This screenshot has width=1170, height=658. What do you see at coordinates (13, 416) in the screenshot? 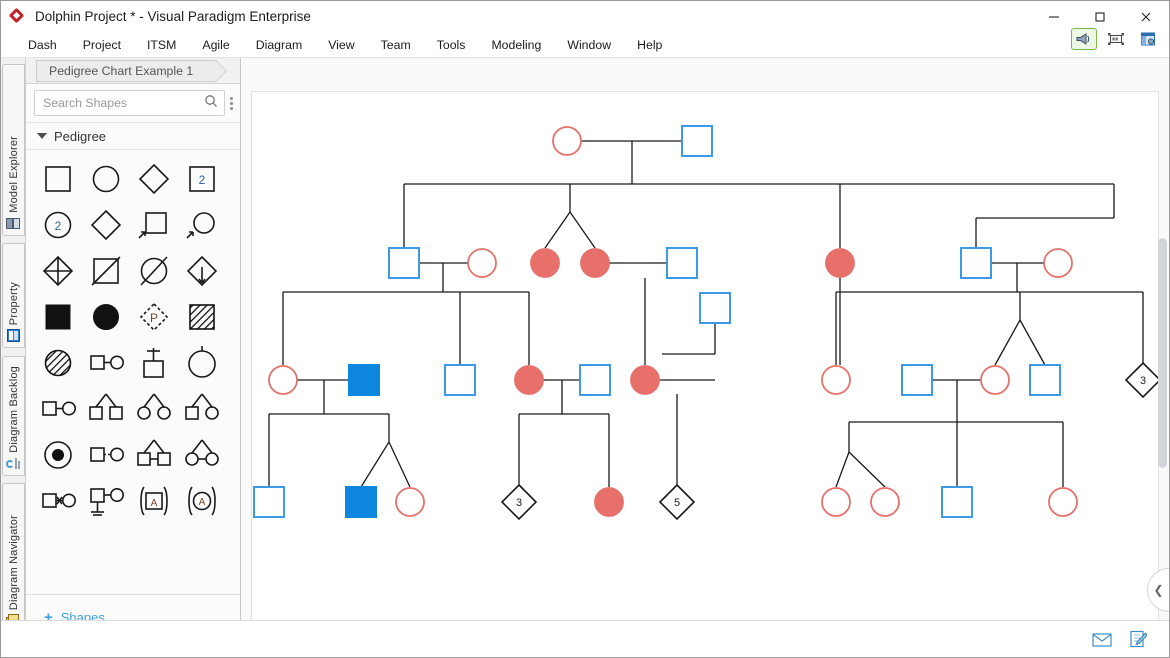
I see `rail-tab-diagram-backlog: Diagram Backlog` at bounding box center [13, 416].